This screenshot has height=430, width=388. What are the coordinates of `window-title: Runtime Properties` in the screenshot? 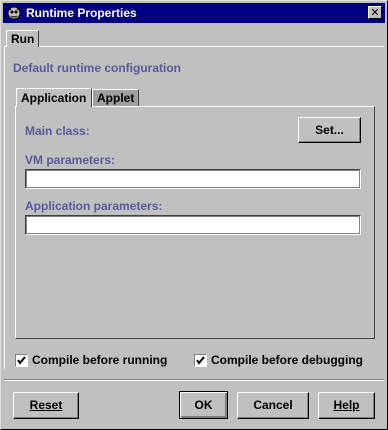 It's located at (81, 13).